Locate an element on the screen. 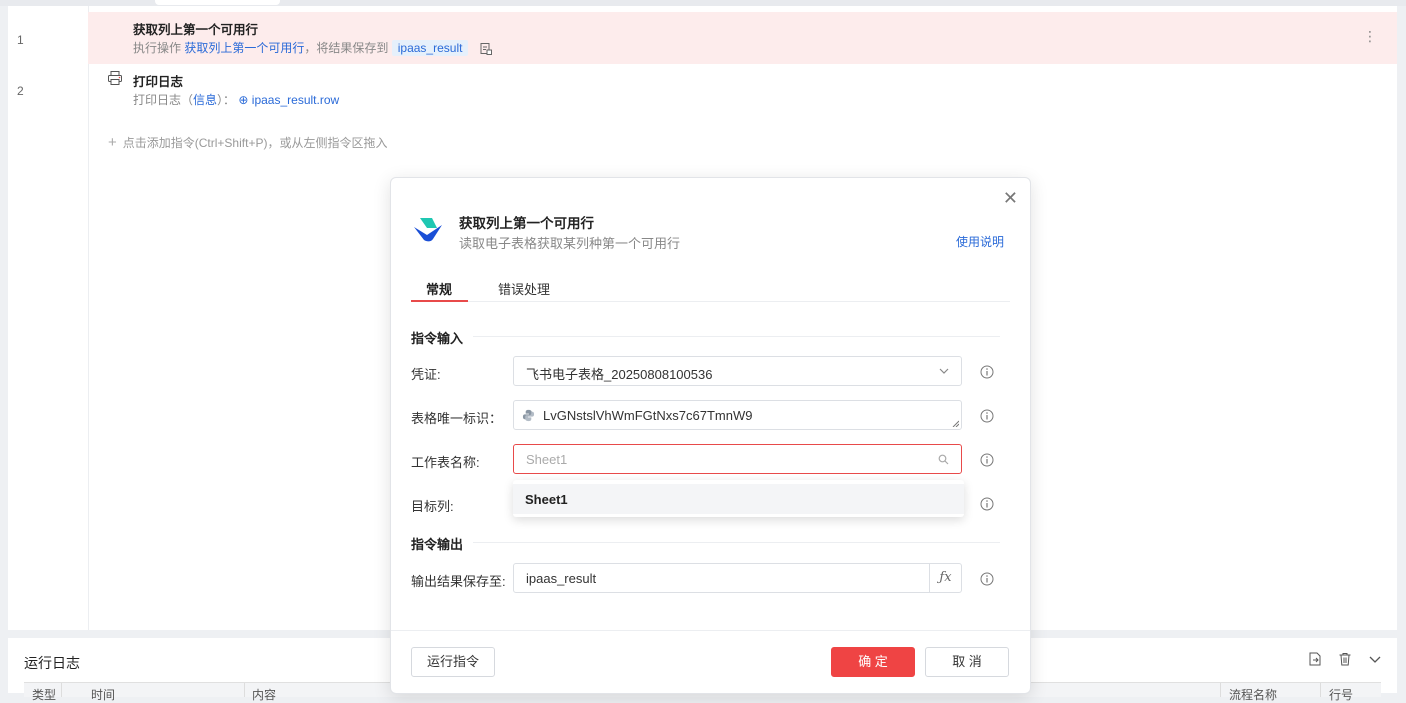  step-summary: 打印日志（信息）： ⊕ ipaas_result.row is located at coordinates (236, 99).